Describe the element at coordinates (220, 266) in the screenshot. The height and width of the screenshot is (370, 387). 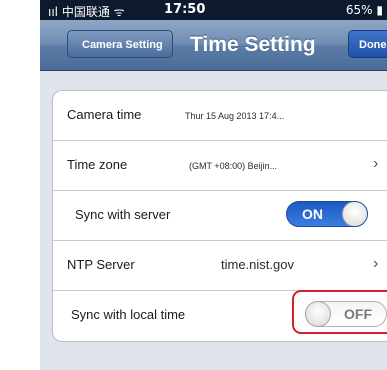
I see `row-ntp-server: NTP Server time.nist.gov ›` at that location.